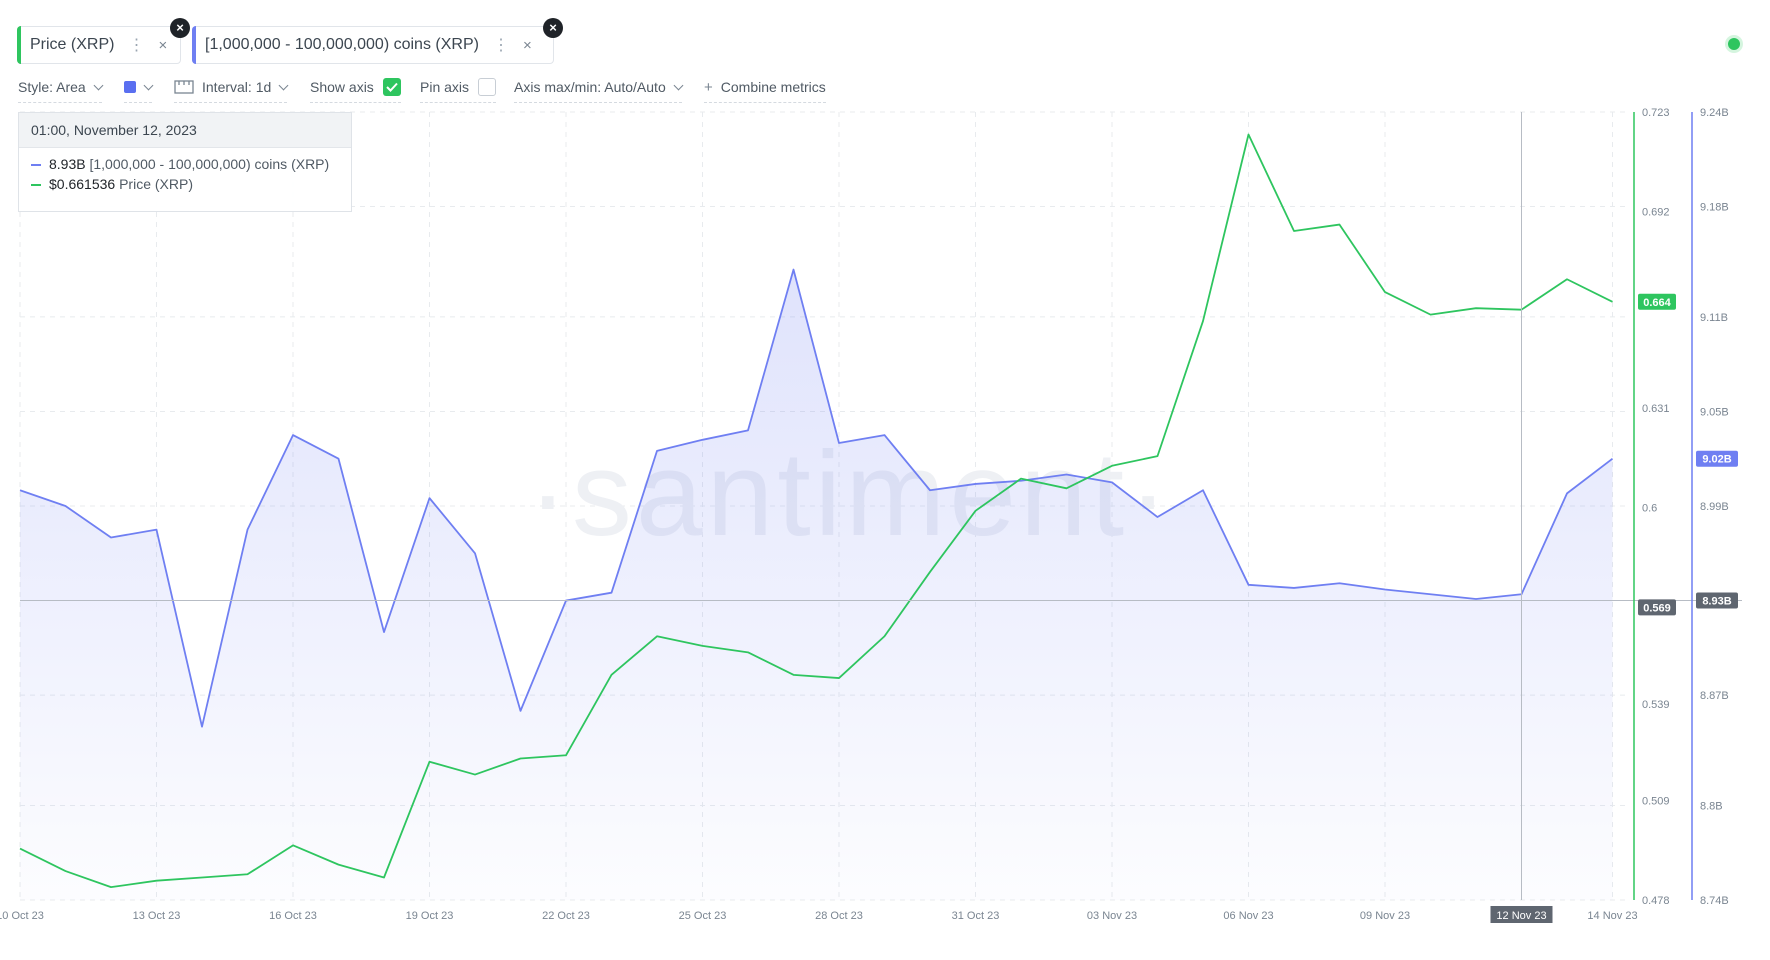 This screenshot has width=1770, height=960. What do you see at coordinates (1714, 113) in the screenshot?
I see `coins-axis-tick-label: 9.24B` at bounding box center [1714, 113].